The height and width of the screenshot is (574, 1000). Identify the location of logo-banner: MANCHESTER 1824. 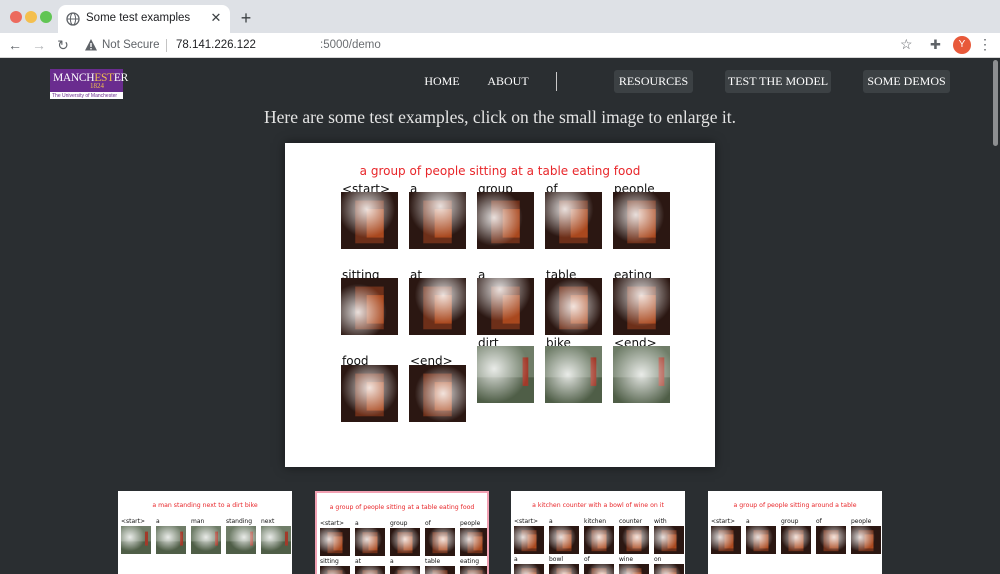
(89, 80).